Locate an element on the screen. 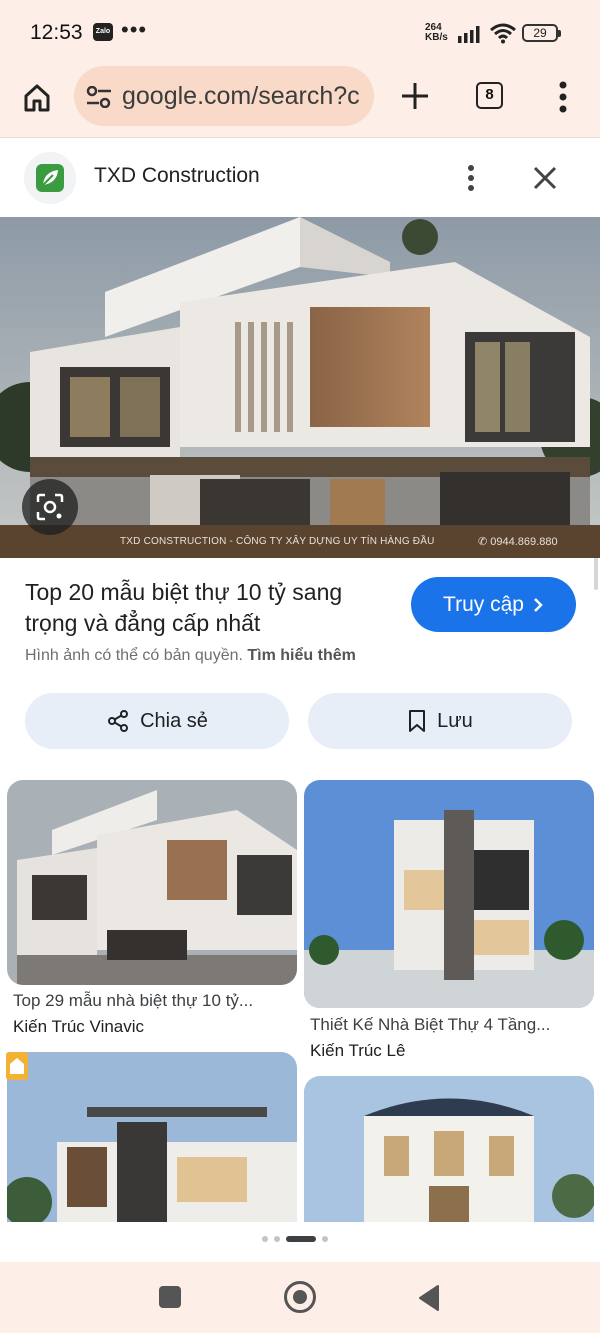  close-icon is located at coordinates (545, 178).